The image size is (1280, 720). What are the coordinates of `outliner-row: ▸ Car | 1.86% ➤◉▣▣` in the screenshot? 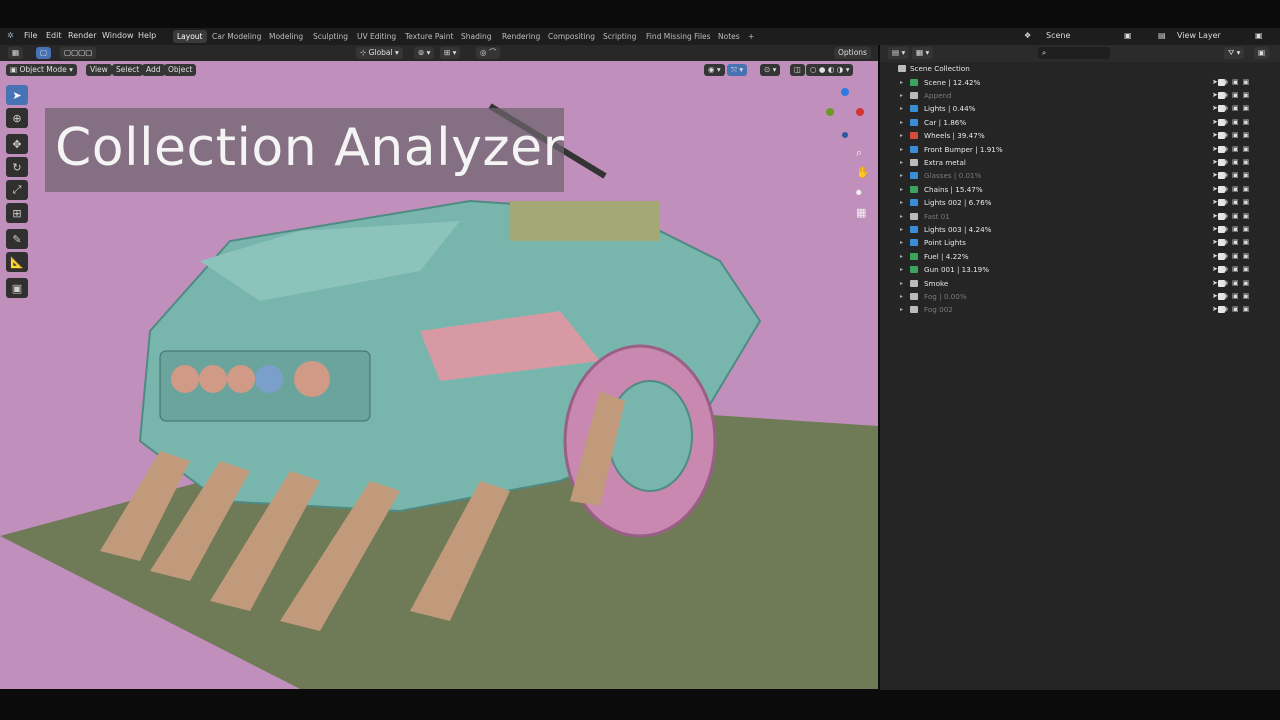 It's located at (1080, 122).